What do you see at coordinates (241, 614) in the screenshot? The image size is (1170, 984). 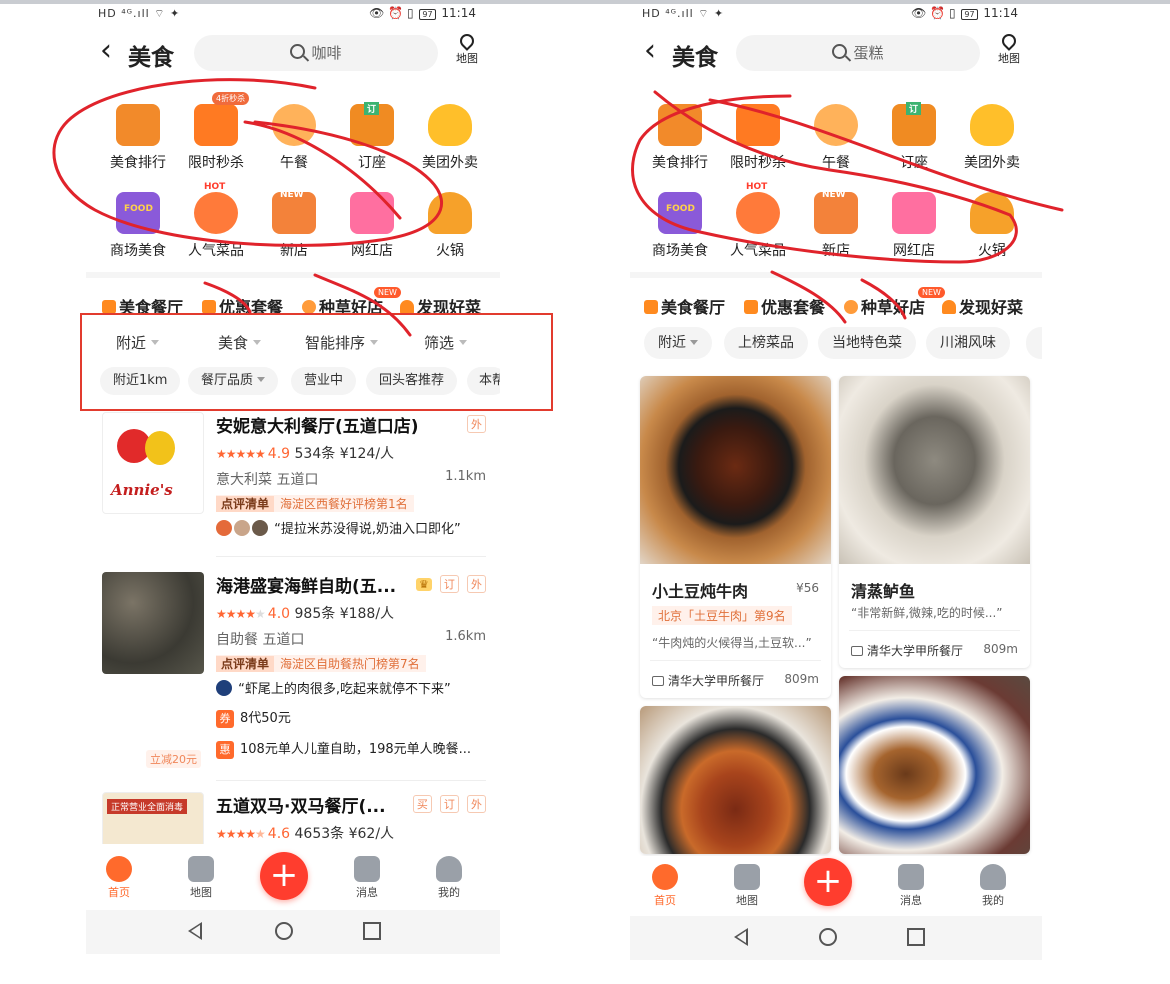 I see `star-rating-icon: ★★★★★` at bounding box center [241, 614].